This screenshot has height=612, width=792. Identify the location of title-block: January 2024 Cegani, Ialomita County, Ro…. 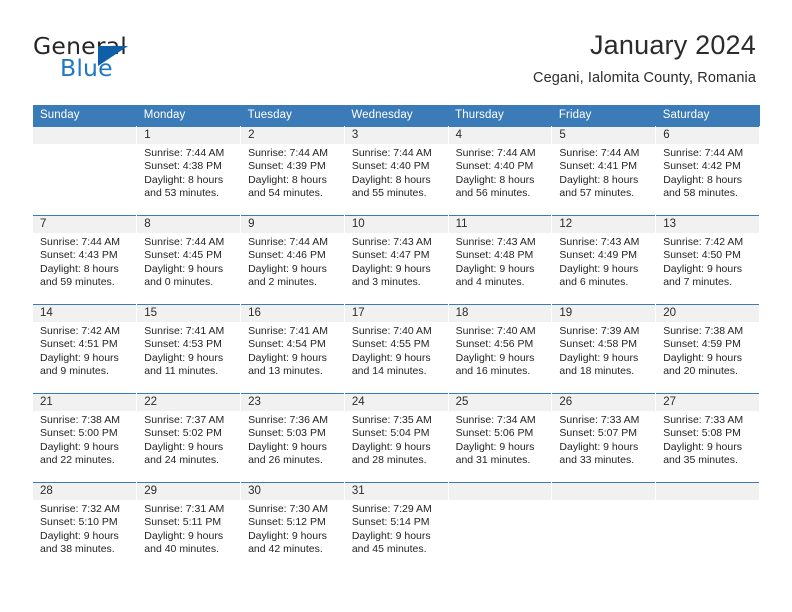
(644, 57).